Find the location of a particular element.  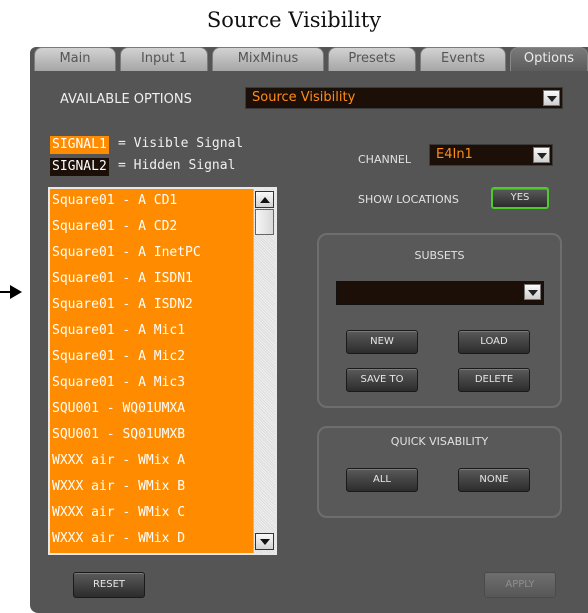

subset-delete-button: DELETE is located at coordinates (494, 380).